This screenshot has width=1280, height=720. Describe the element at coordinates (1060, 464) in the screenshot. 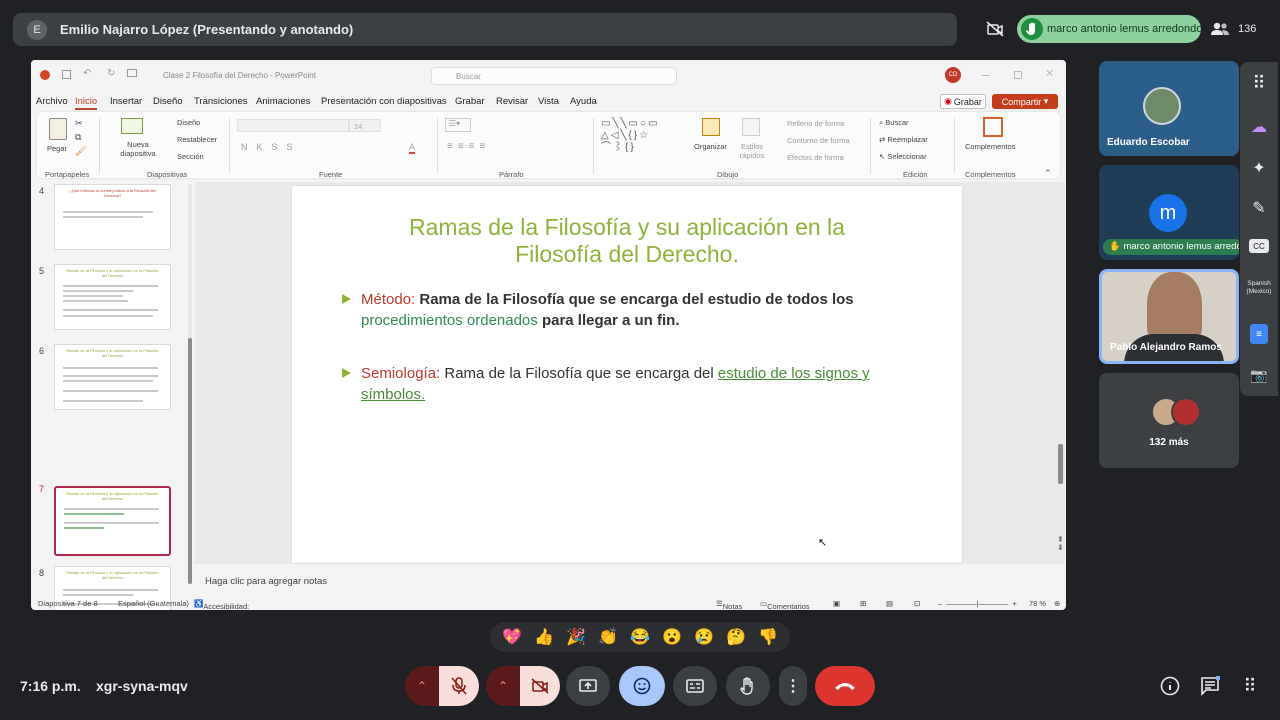

I see `slide-scroll-thumb` at that location.